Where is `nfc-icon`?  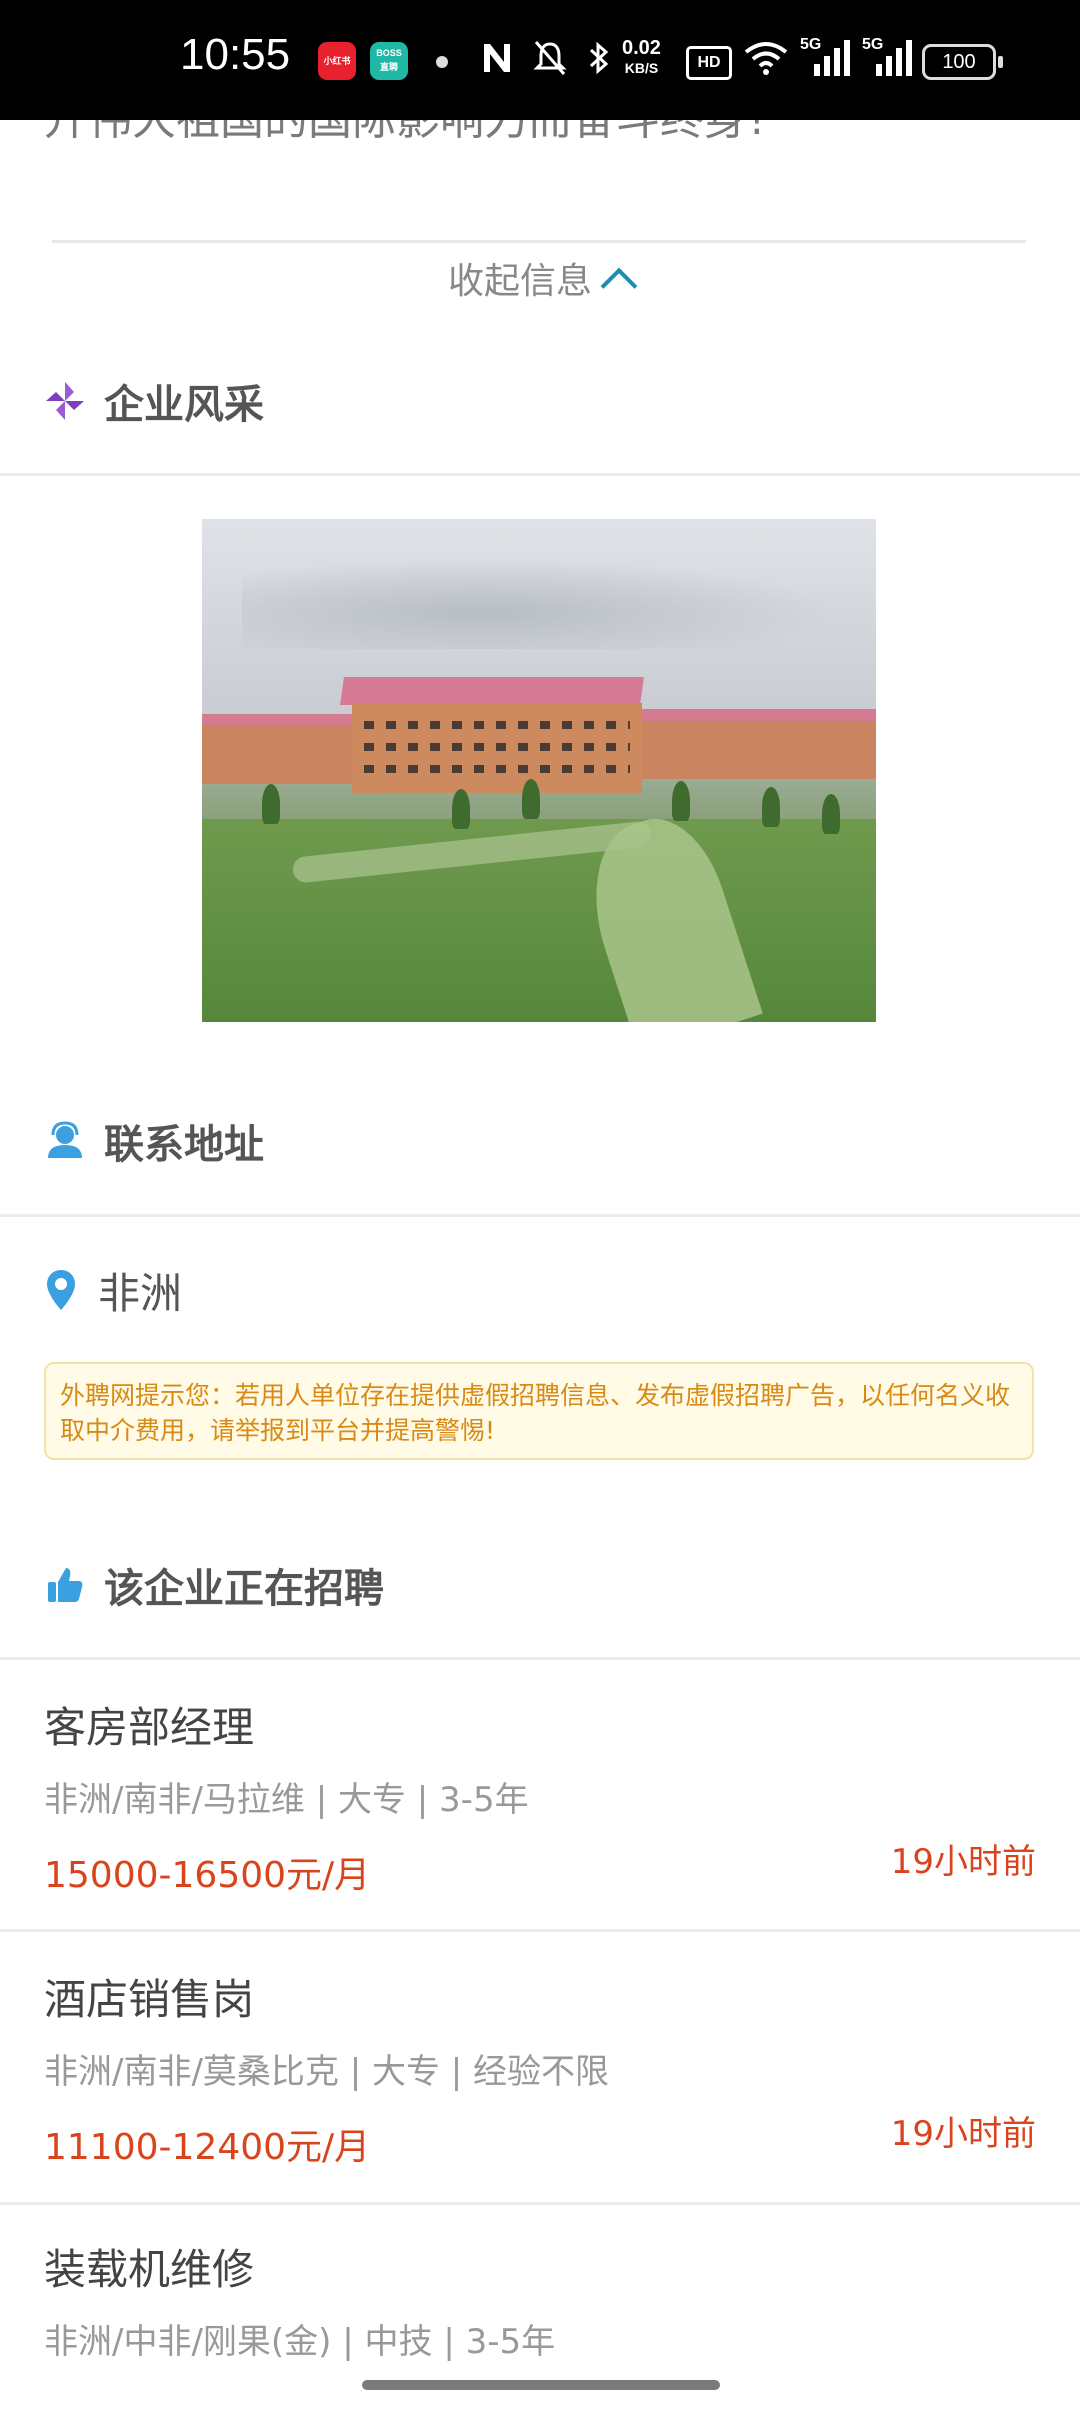 nfc-icon is located at coordinates (497, 62).